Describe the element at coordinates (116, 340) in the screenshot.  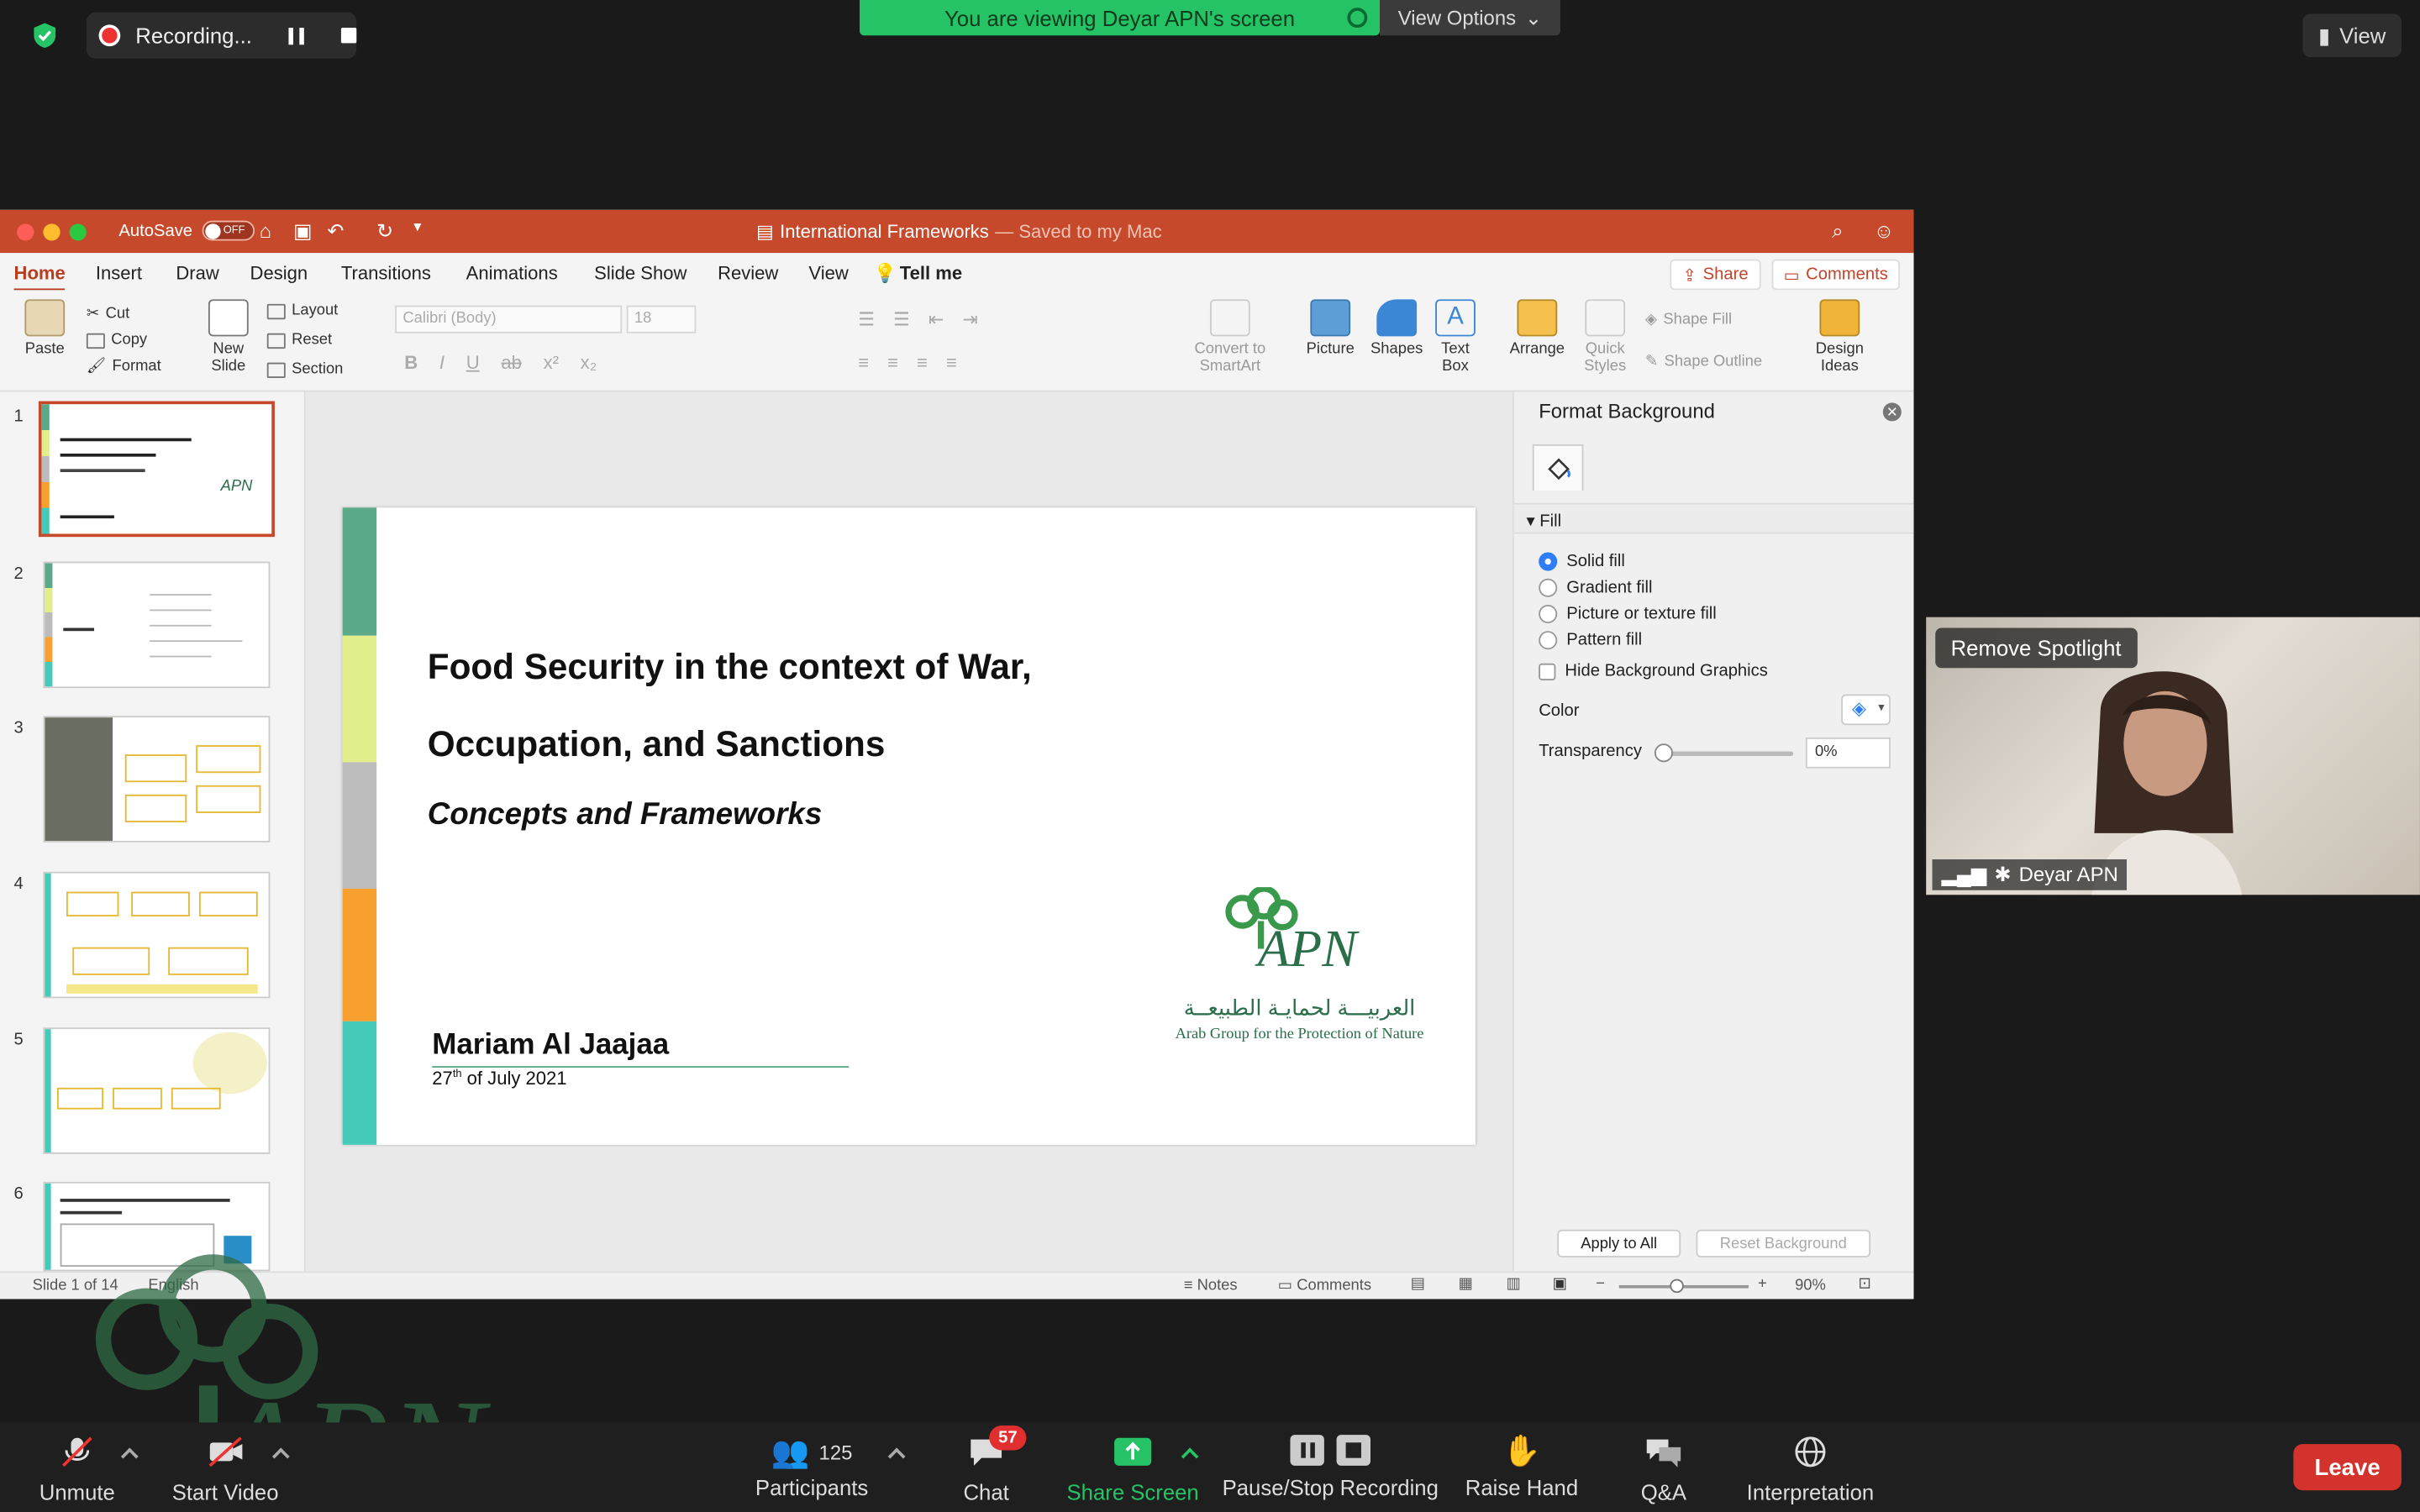
I see `copy-button: Copy` at that location.